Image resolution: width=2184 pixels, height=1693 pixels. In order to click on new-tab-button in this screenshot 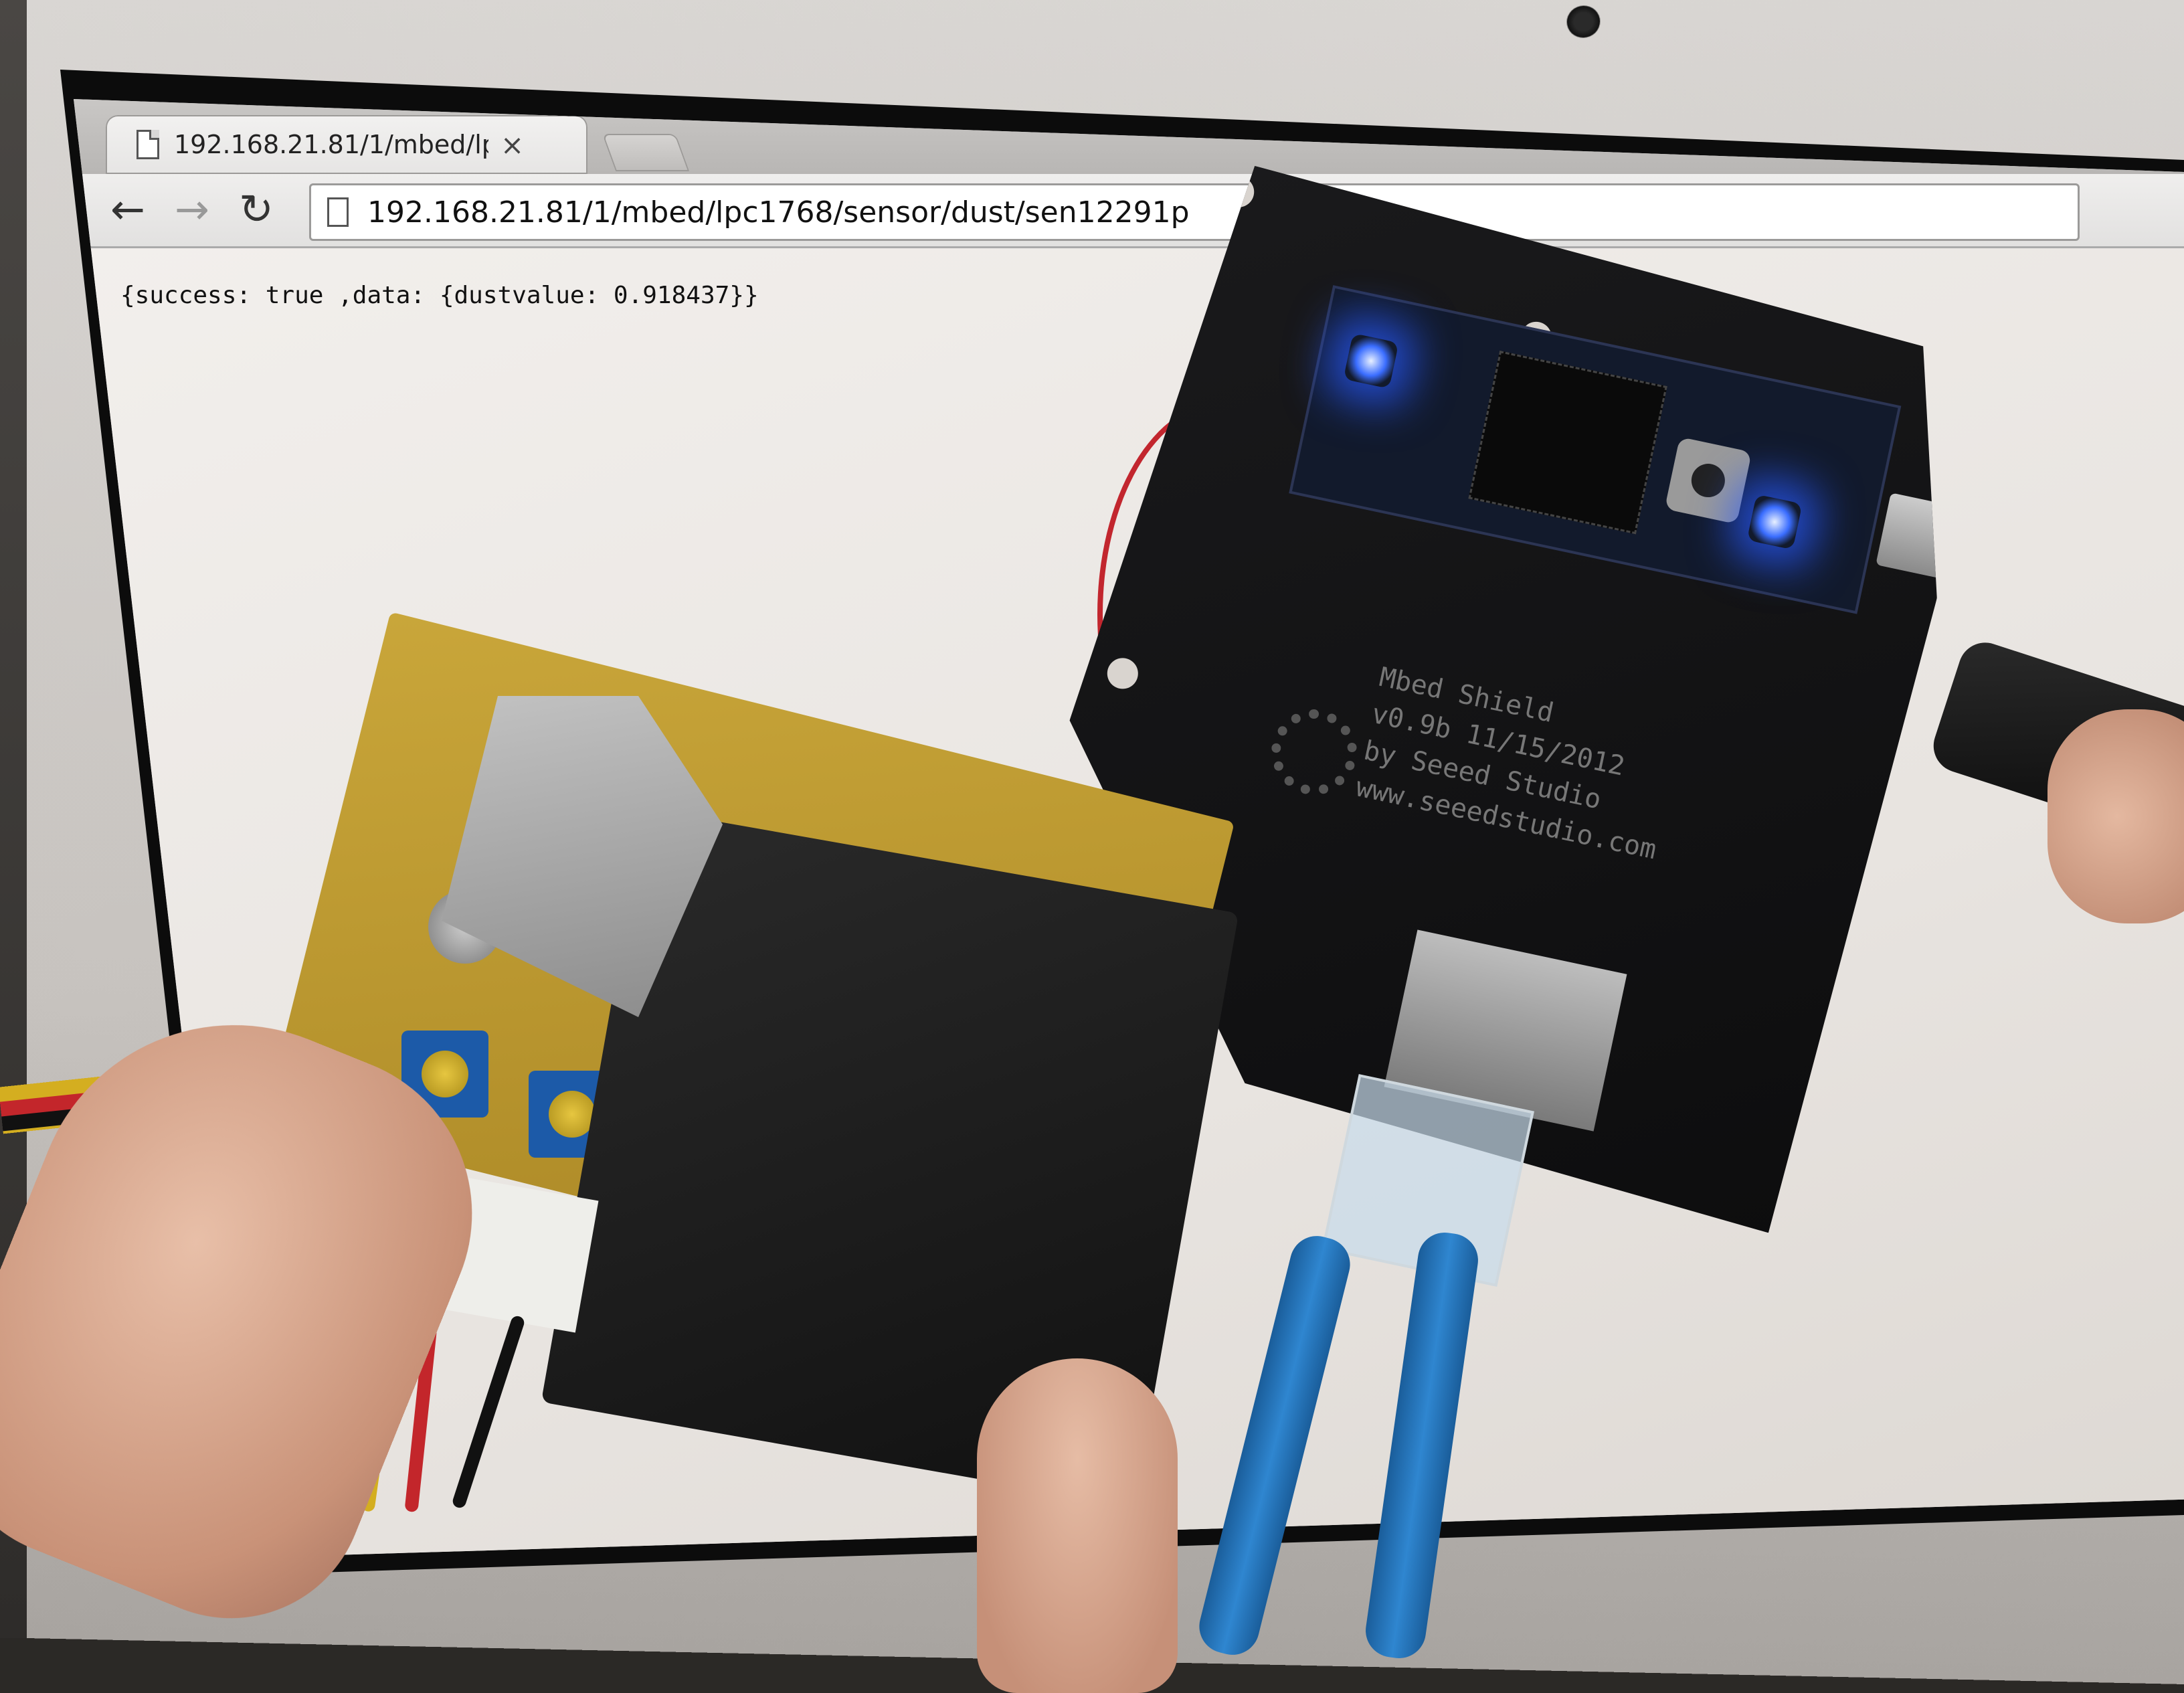, I will do `click(646, 153)`.